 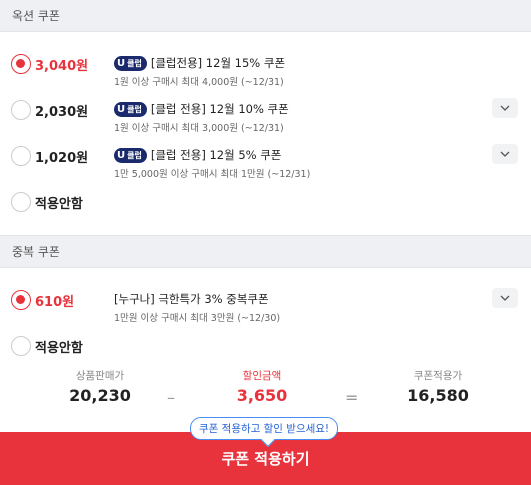 I want to click on final-price-label: 쿠폰적용가, so click(x=438, y=376).